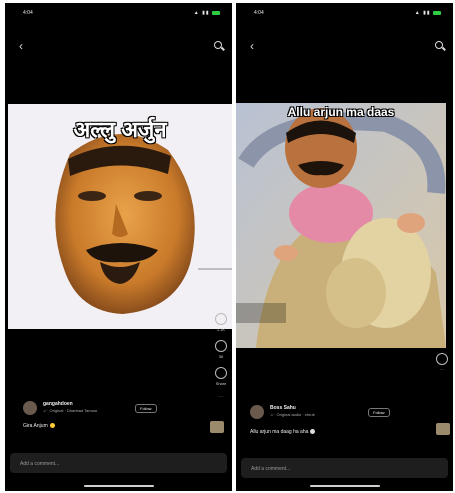 This screenshot has width=455, height=493. I want to click on action-rail: ···, so click(442, 366).